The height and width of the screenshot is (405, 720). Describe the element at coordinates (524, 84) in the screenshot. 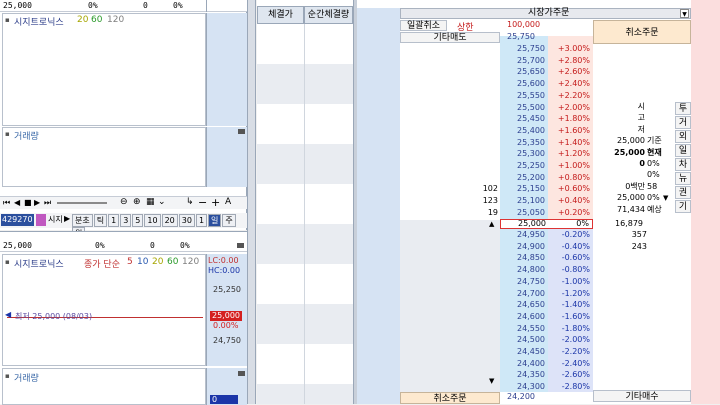

I see `ask-row: 25,600 +2.40%` at that location.